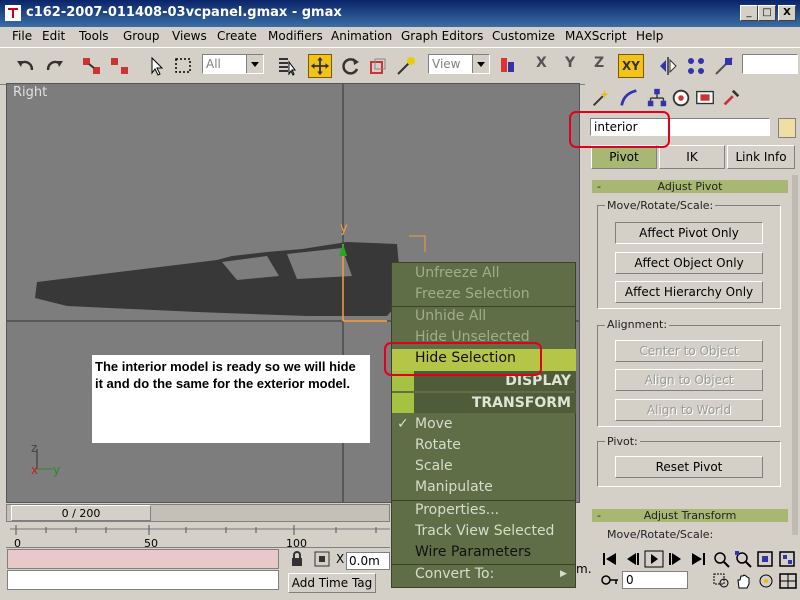 Image resolution: width=800 pixels, height=600 pixels. What do you see at coordinates (26, 66) in the screenshot?
I see `undo-icon` at bounding box center [26, 66].